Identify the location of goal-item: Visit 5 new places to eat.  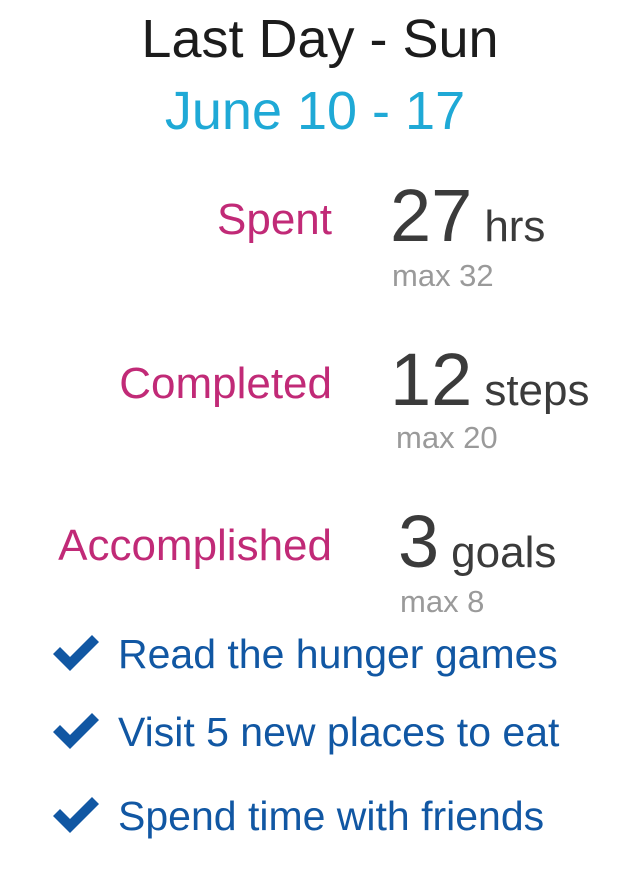
(304, 732).